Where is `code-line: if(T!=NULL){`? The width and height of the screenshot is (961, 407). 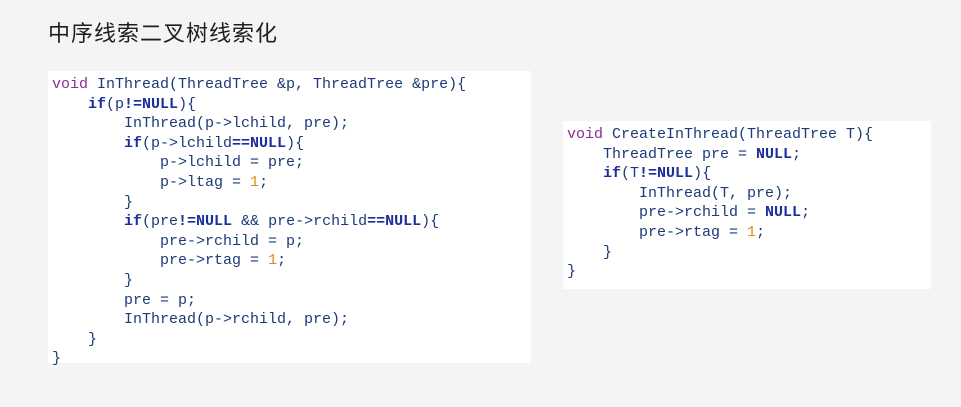
code-line: if(T!=NULL){ is located at coordinates (743, 174).